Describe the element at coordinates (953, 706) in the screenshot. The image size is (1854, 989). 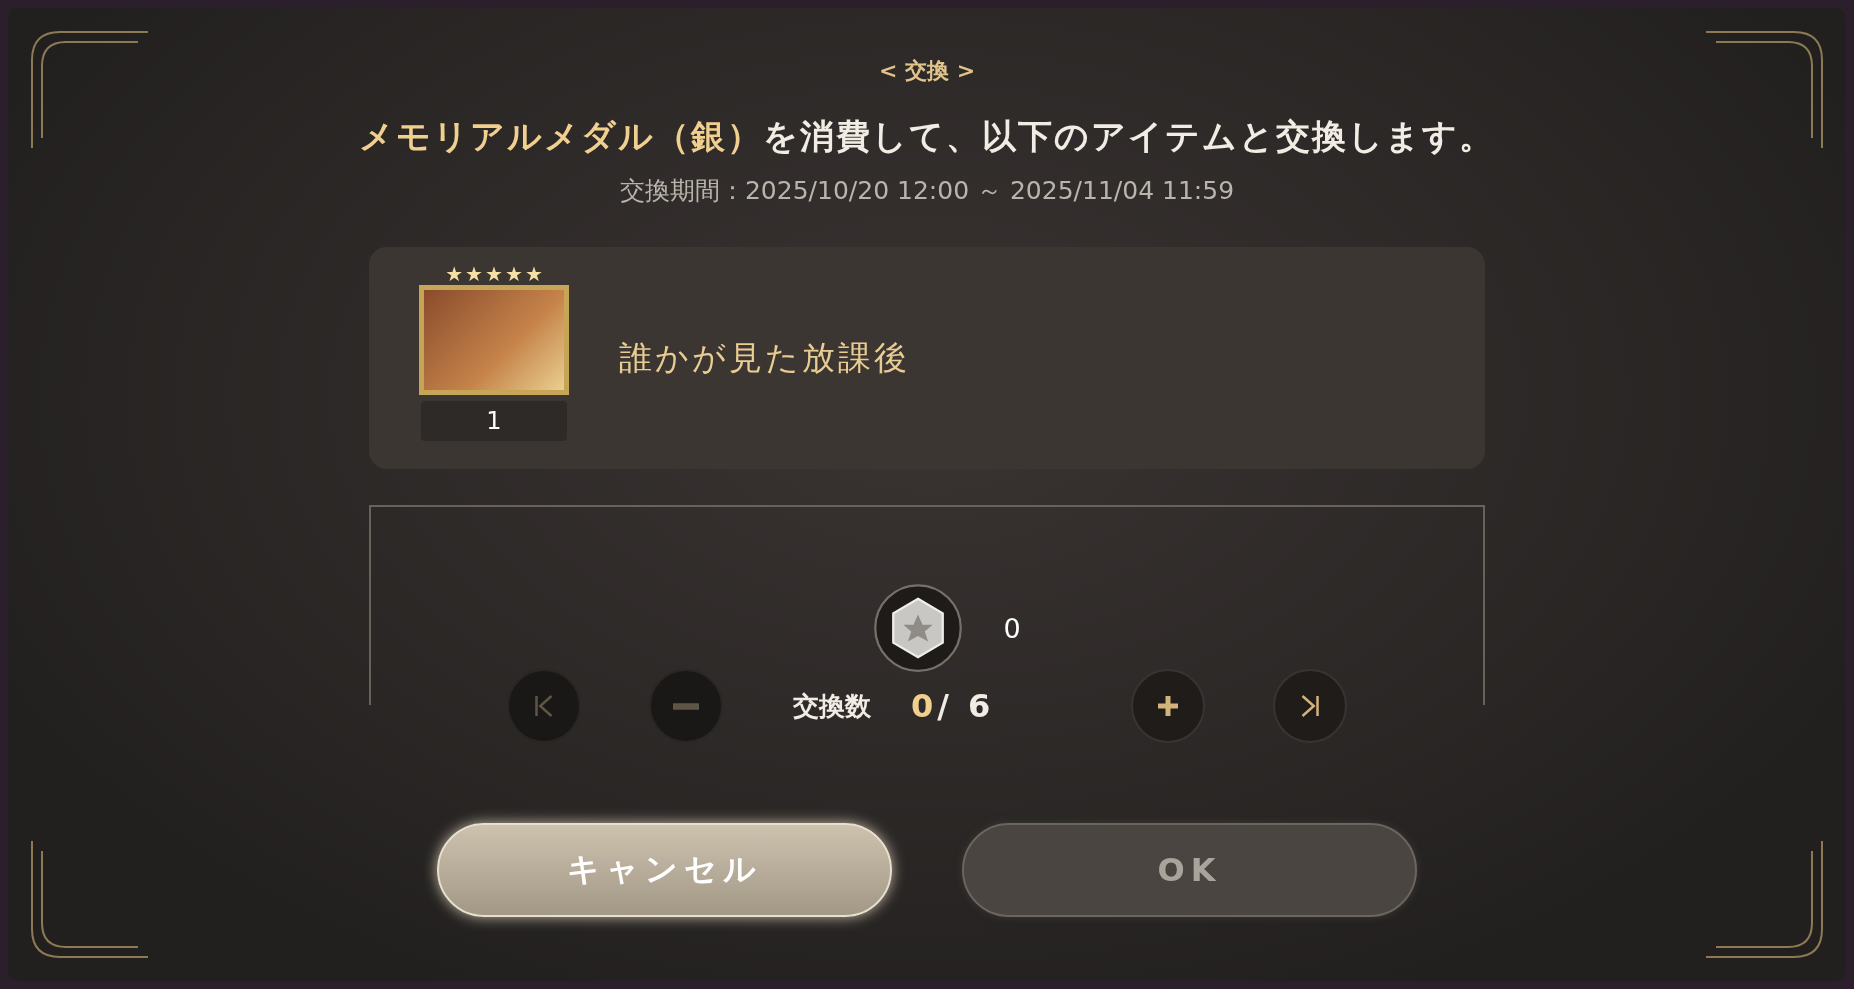
I see `exchange-count: 0/ 6` at that location.